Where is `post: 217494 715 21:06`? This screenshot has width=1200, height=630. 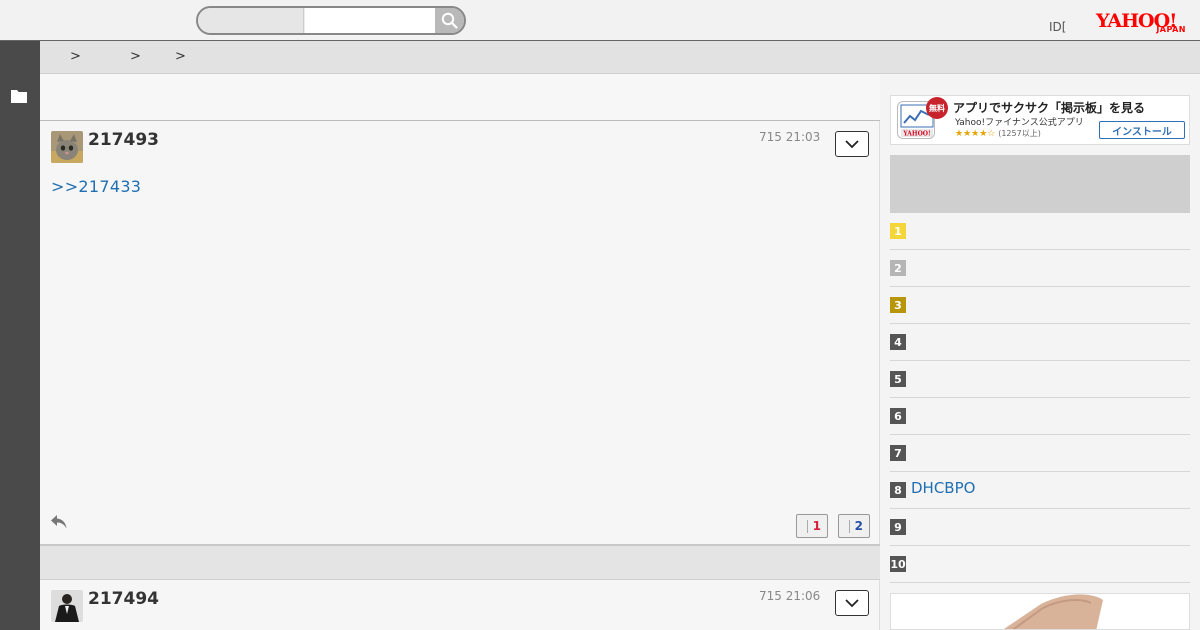 post: 217494 715 21:06 is located at coordinates (460, 605).